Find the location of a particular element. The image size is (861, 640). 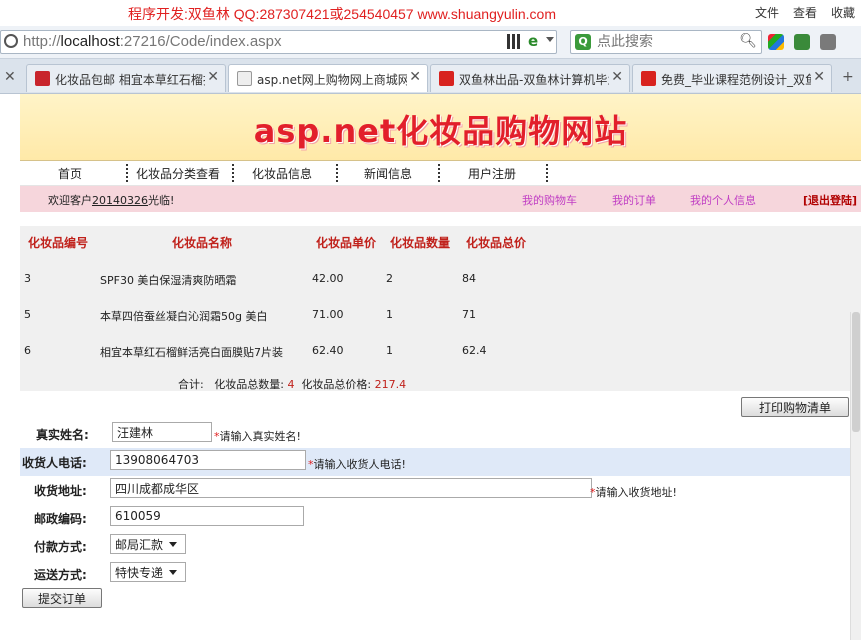

form-row-address: 收货地址: *请输入收货地址! is located at coordinates (440, 490).